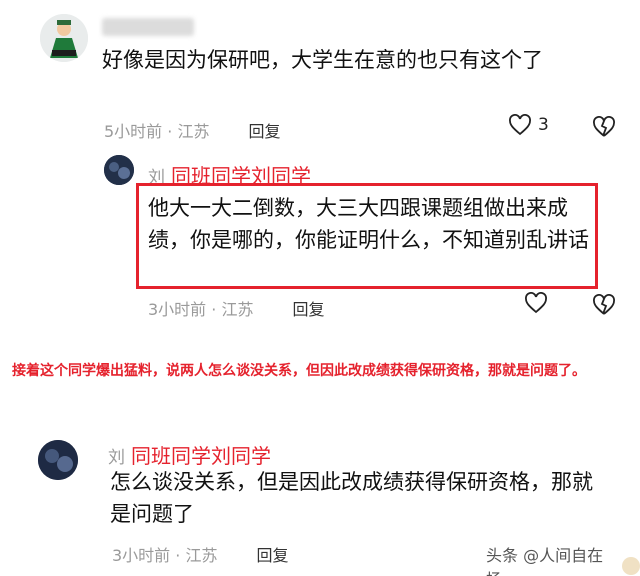 This screenshot has width=640, height=576. Describe the element at coordinates (543, 125) in the screenshot. I see `like-count: 3` at that location.